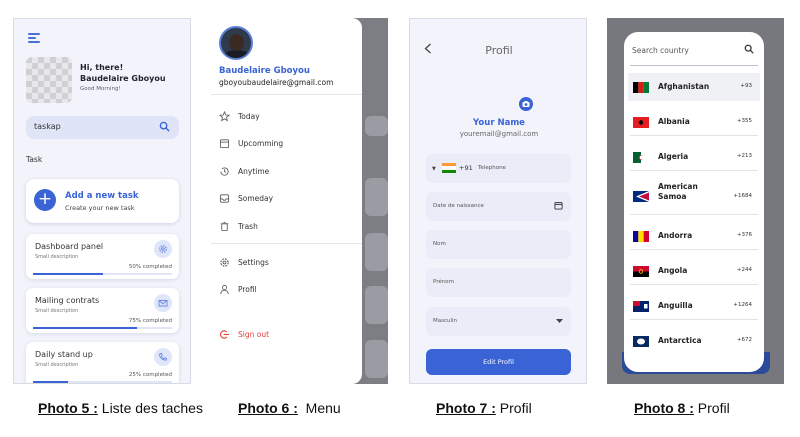  What do you see at coordinates (249, 116) in the screenshot?
I see `menu-item-label: Today` at bounding box center [249, 116].